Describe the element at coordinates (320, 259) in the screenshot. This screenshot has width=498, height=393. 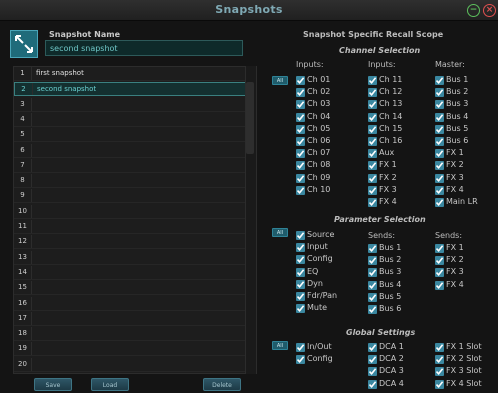
I see `checkbox-label: Config` at that location.